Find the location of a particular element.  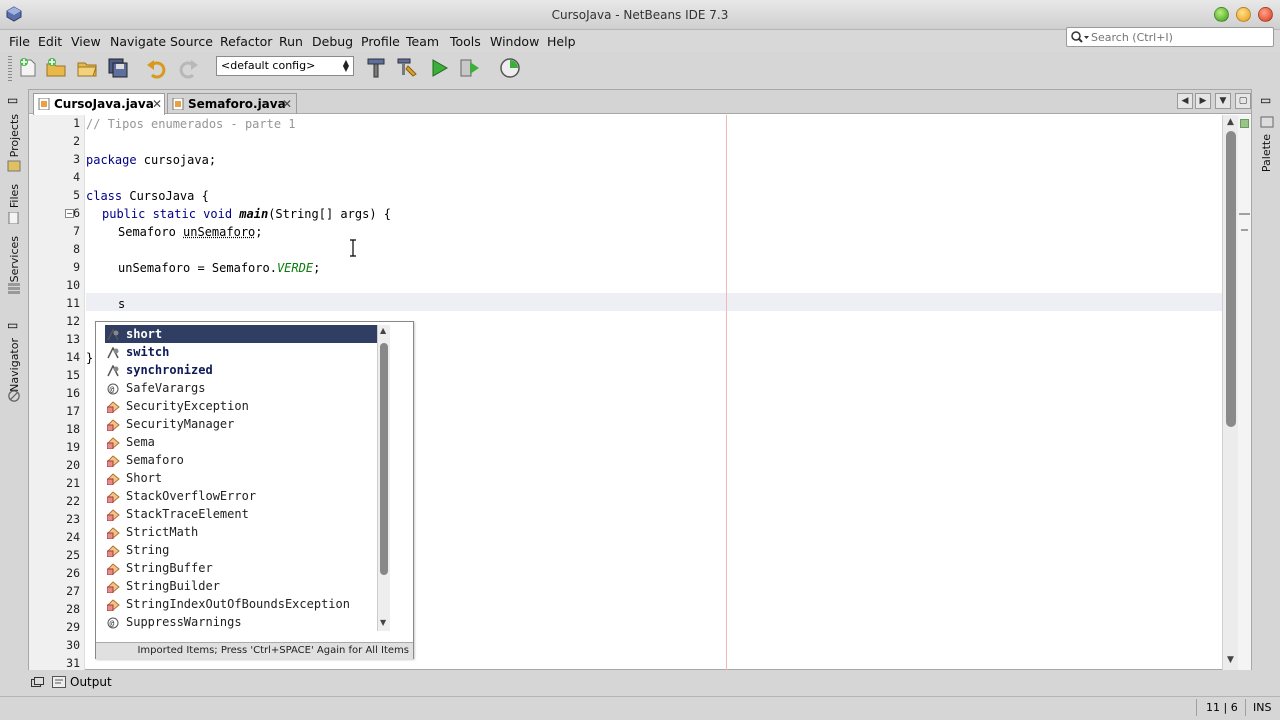

completion-item: Sema is located at coordinates (241, 442).